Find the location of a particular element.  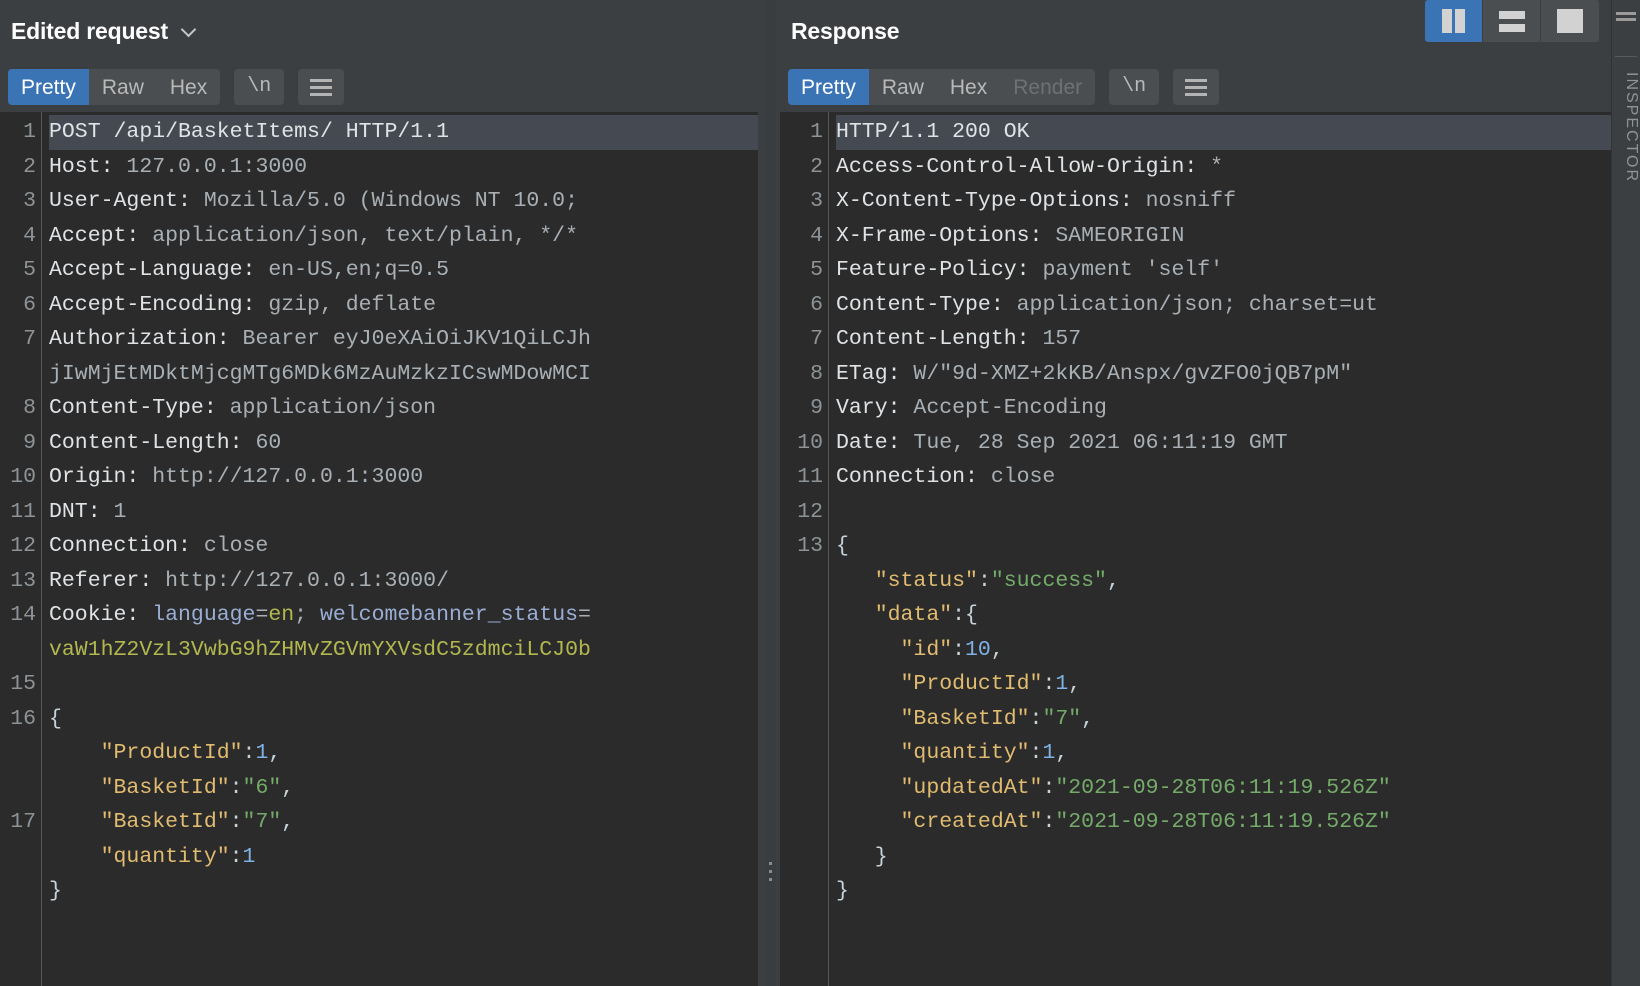

tab-response-raw: Raw is located at coordinates (903, 87).